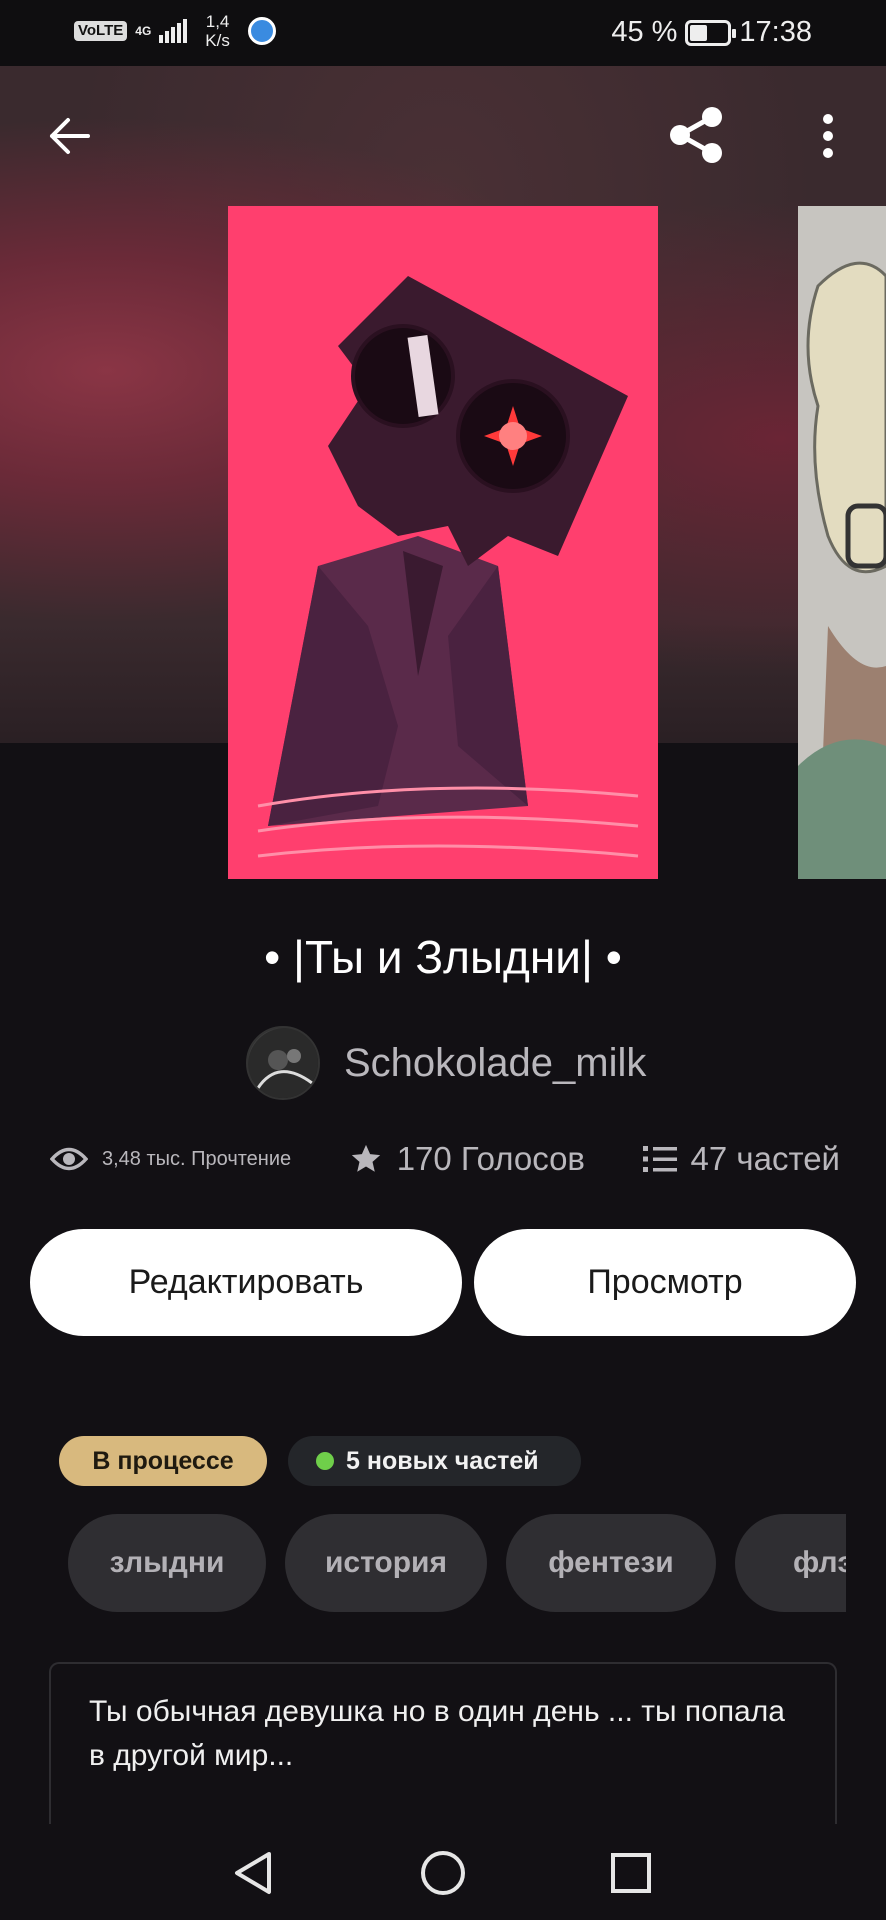  Describe the element at coordinates (665, 1282) in the screenshot. I see `view-button: Просмотр` at that location.